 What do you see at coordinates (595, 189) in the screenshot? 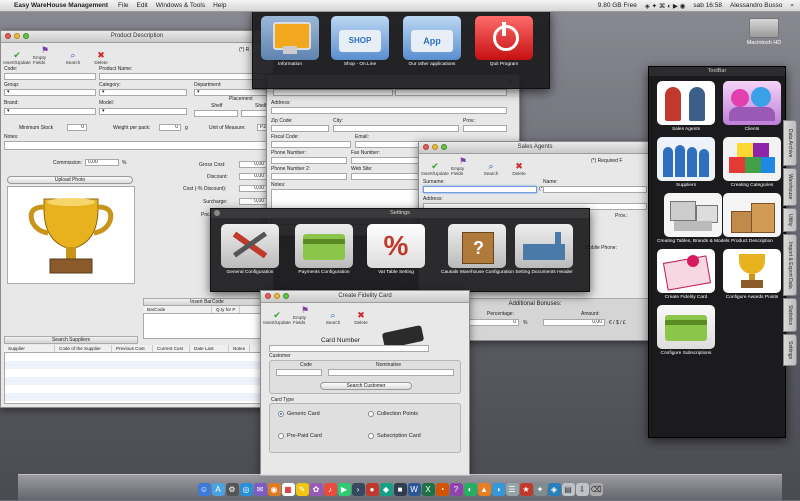
I see `name-field` at bounding box center [595, 189].